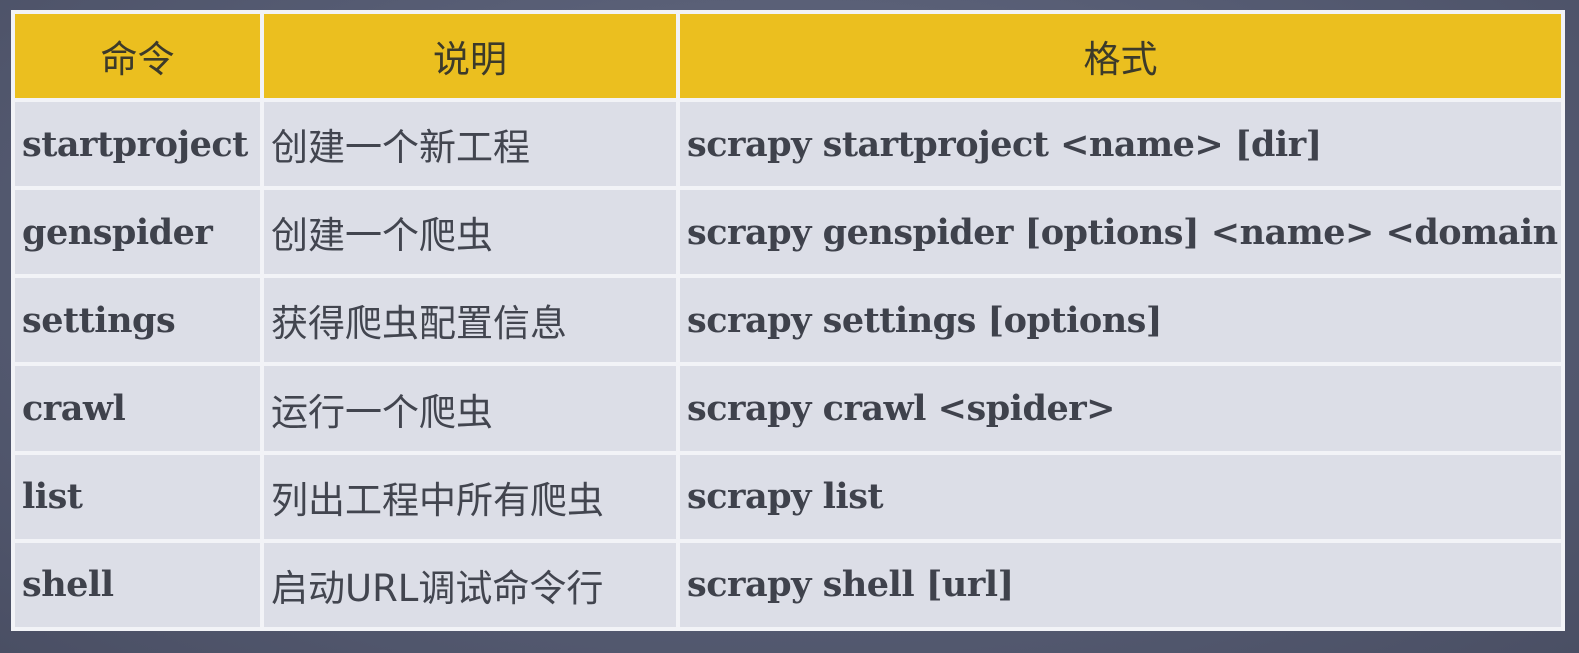 Image resolution: width=1579 pixels, height=653 pixels. Describe the element at coordinates (1120, 56) in the screenshot. I see `header-format: 格式` at that location.